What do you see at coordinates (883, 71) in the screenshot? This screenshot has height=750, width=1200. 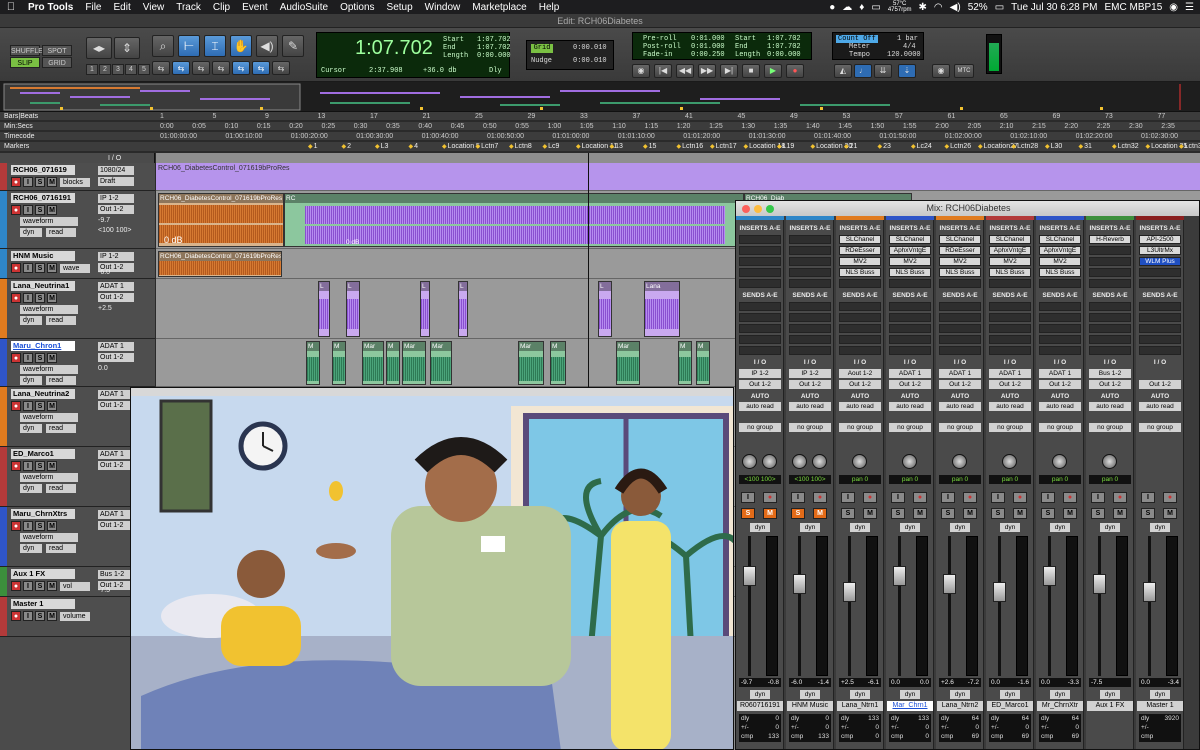 I see `midi-merge-icon: ⇊` at bounding box center [883, 71].